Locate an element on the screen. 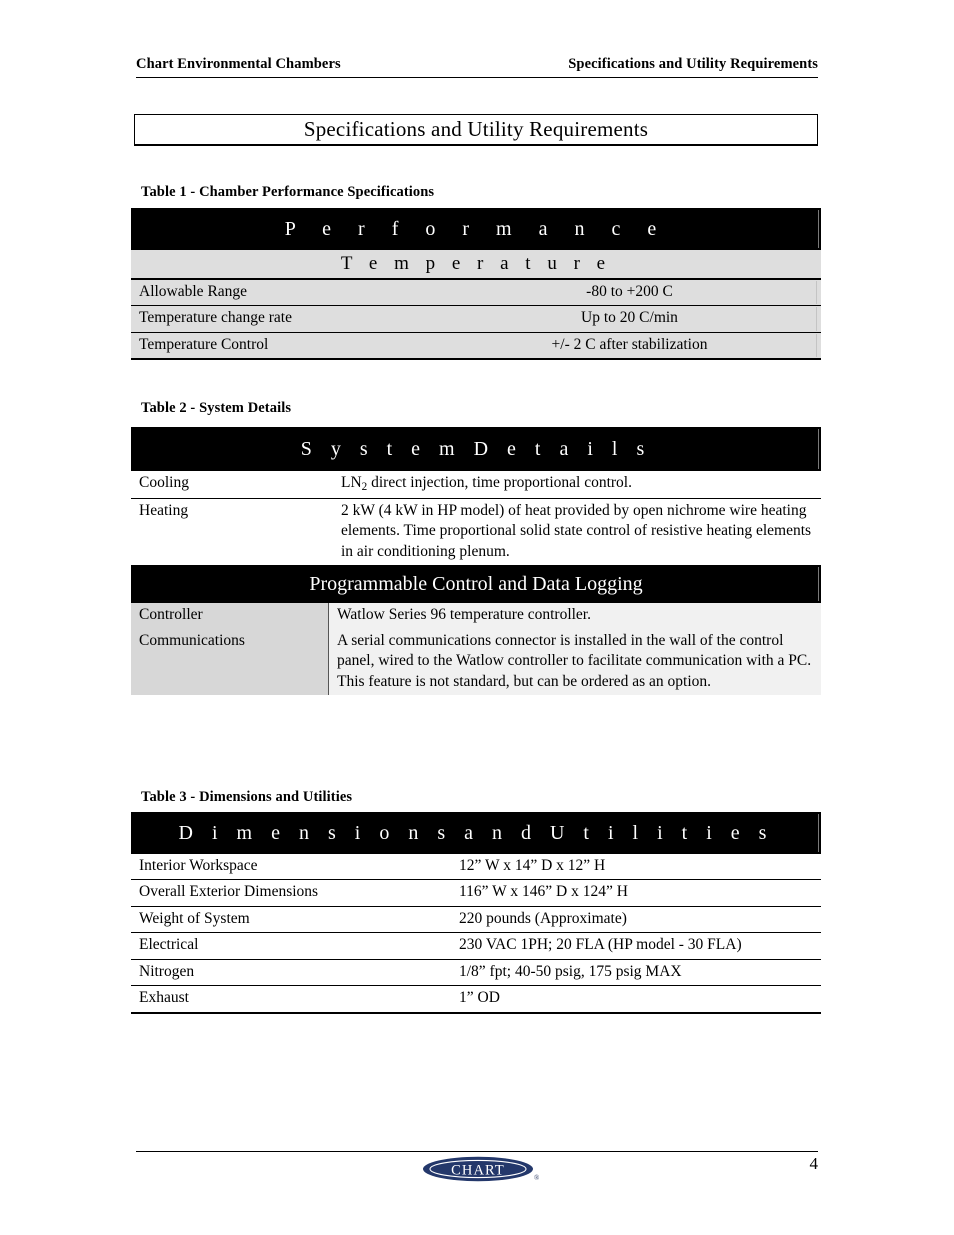 This screenshot has height=1235, width=954. table-cell-key: Exhaust is located at coordinates (164, 998).